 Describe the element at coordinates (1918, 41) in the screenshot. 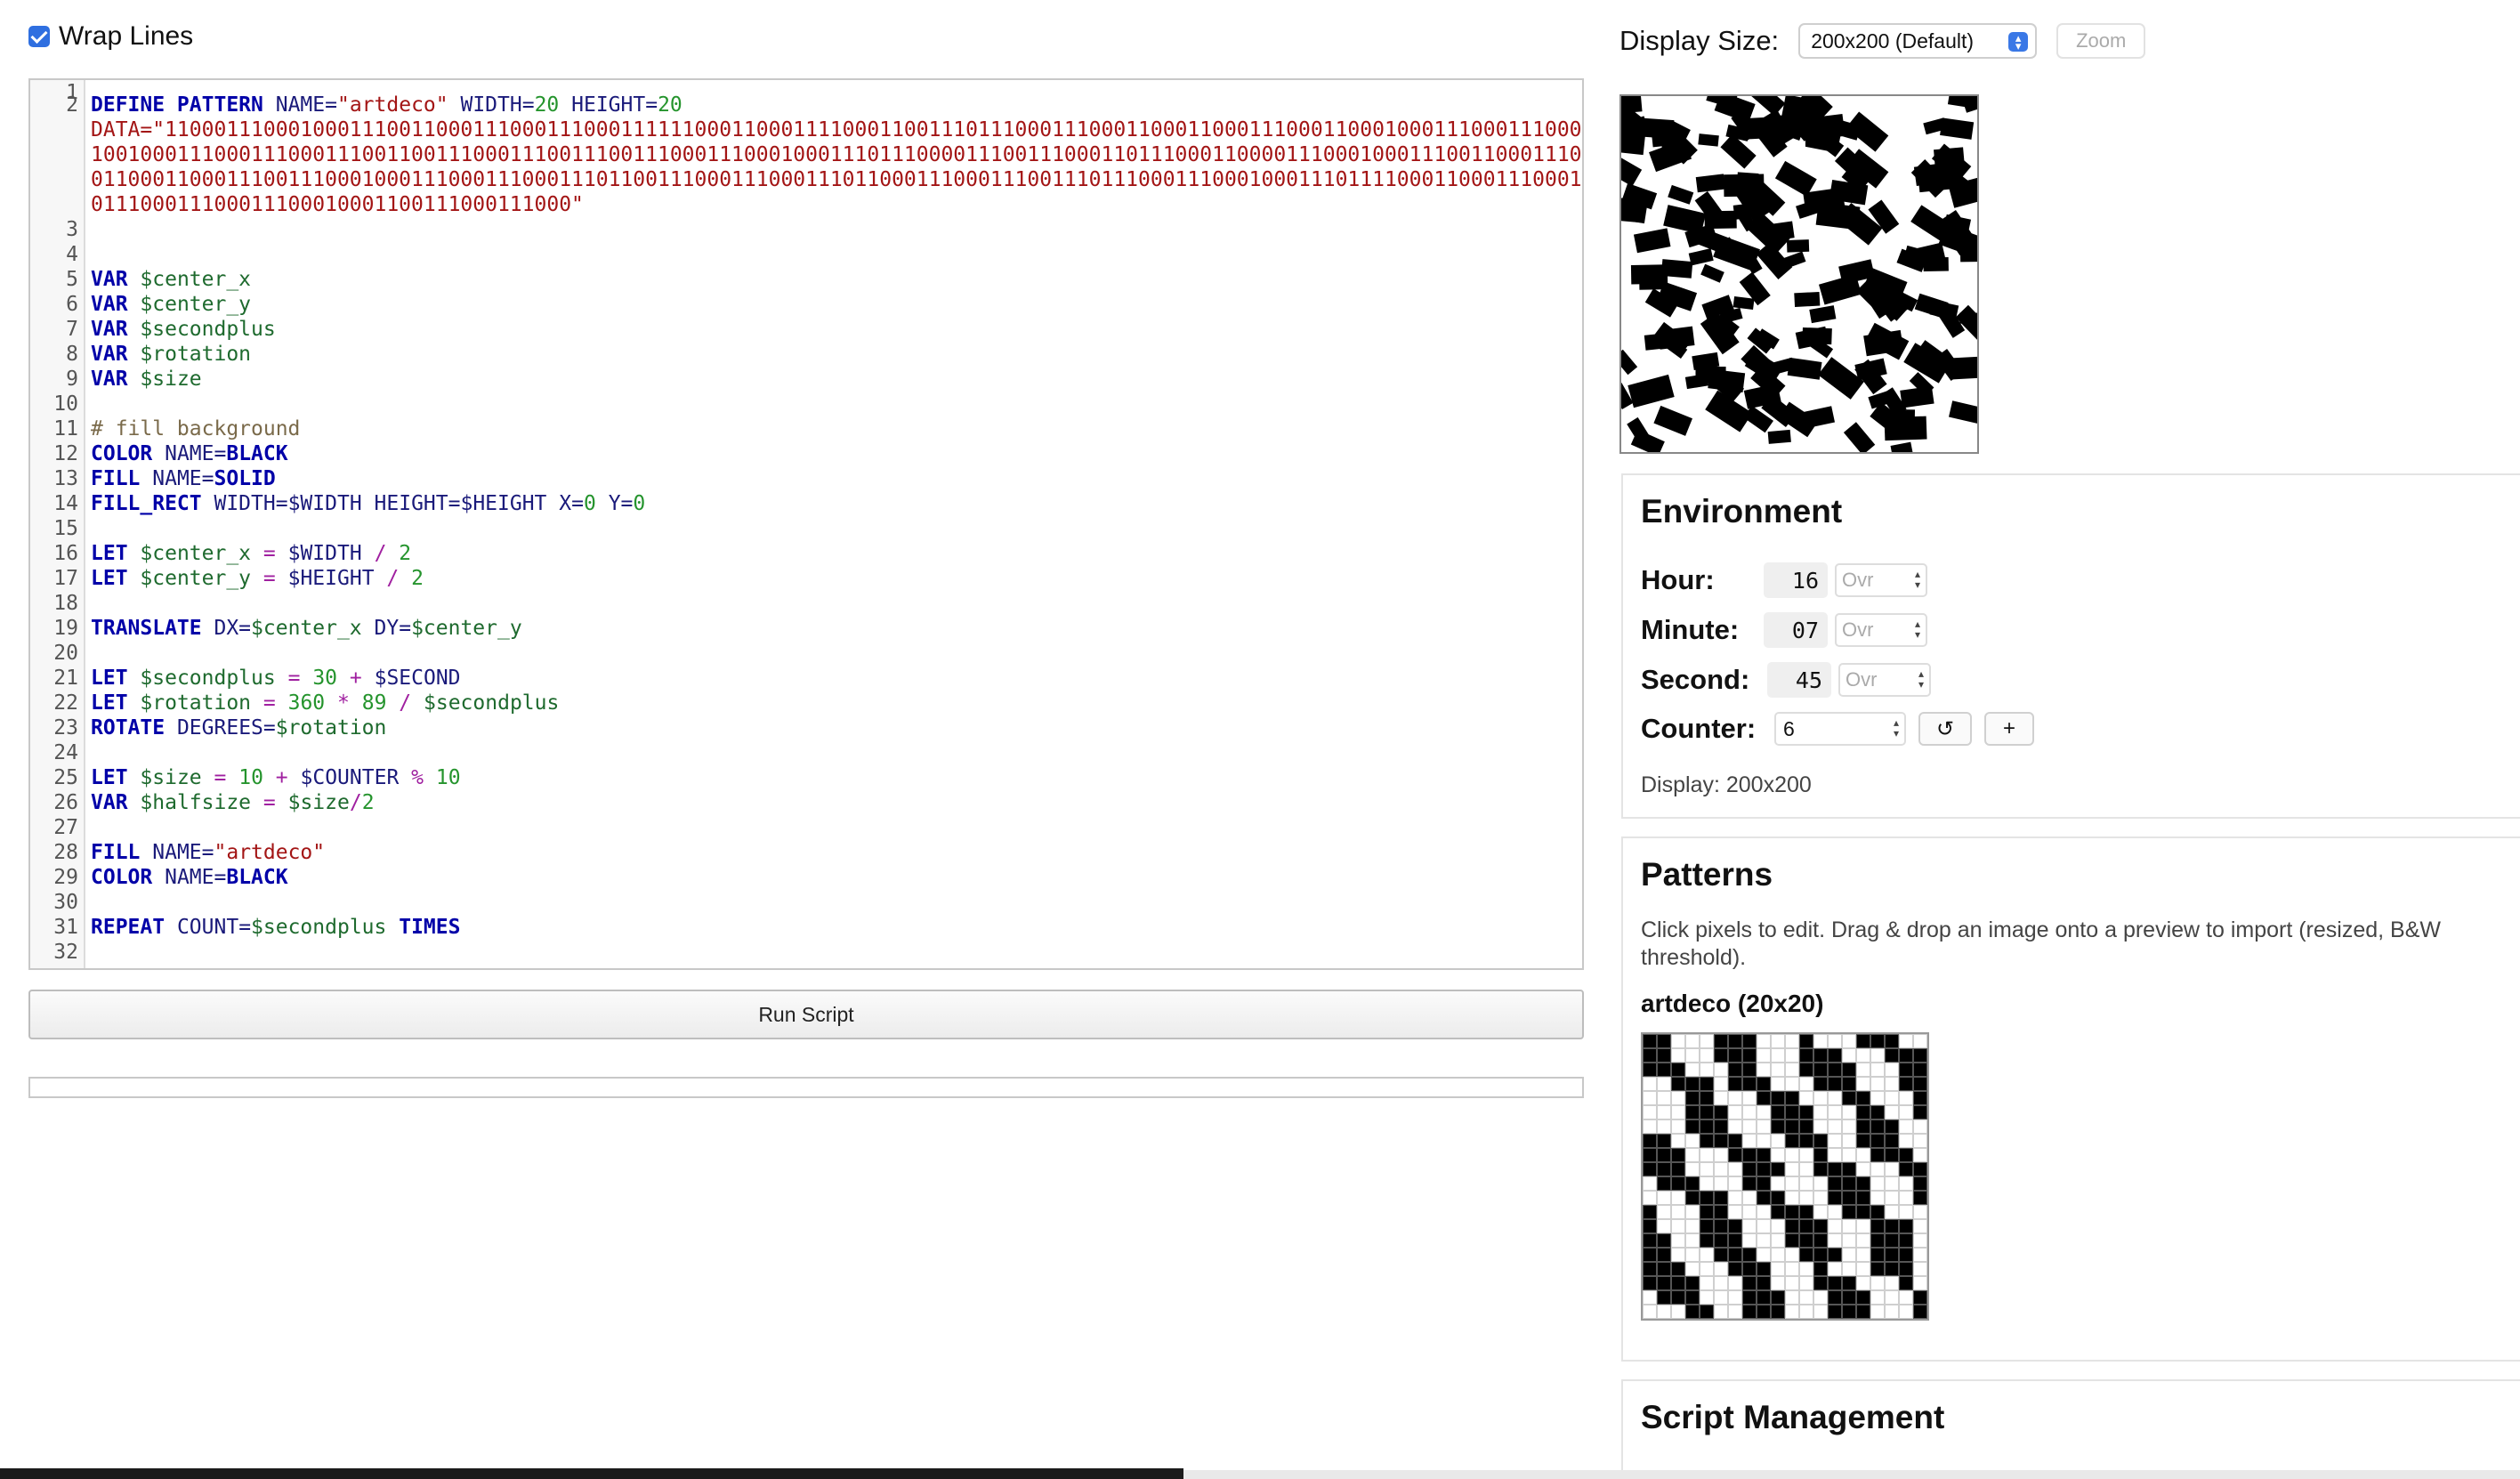

I see `display-size-select: 200x200 (Default) ▴ ▾` at that location.